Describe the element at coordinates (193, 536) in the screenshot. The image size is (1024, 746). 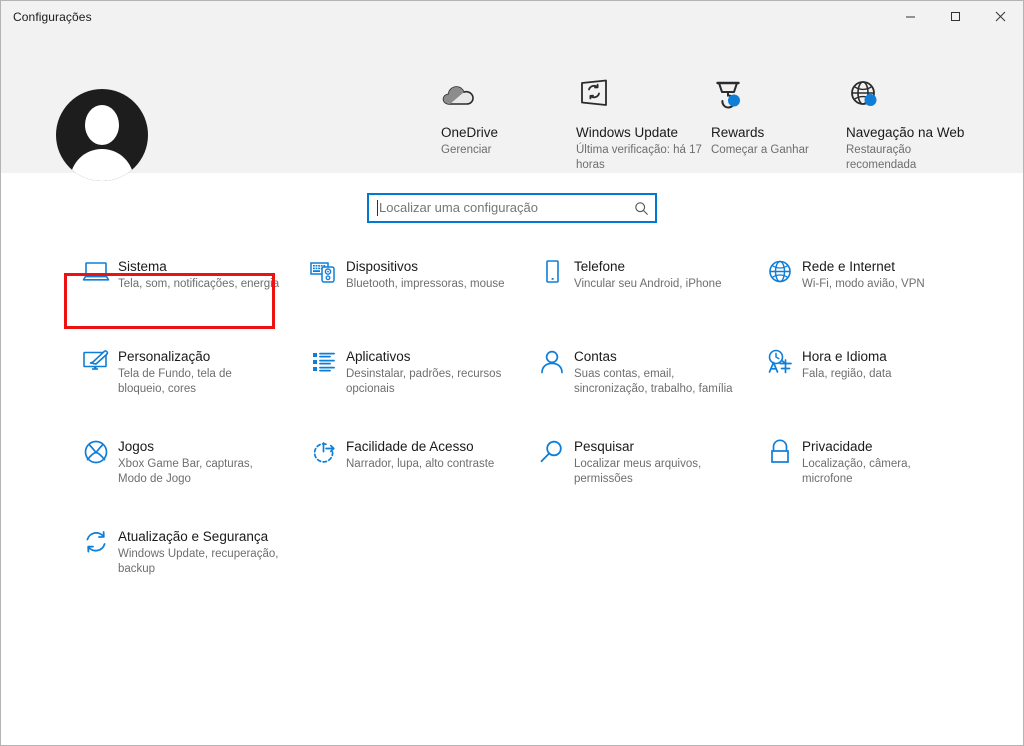
I see `tile-title: Atualização e Segurança` at that location.